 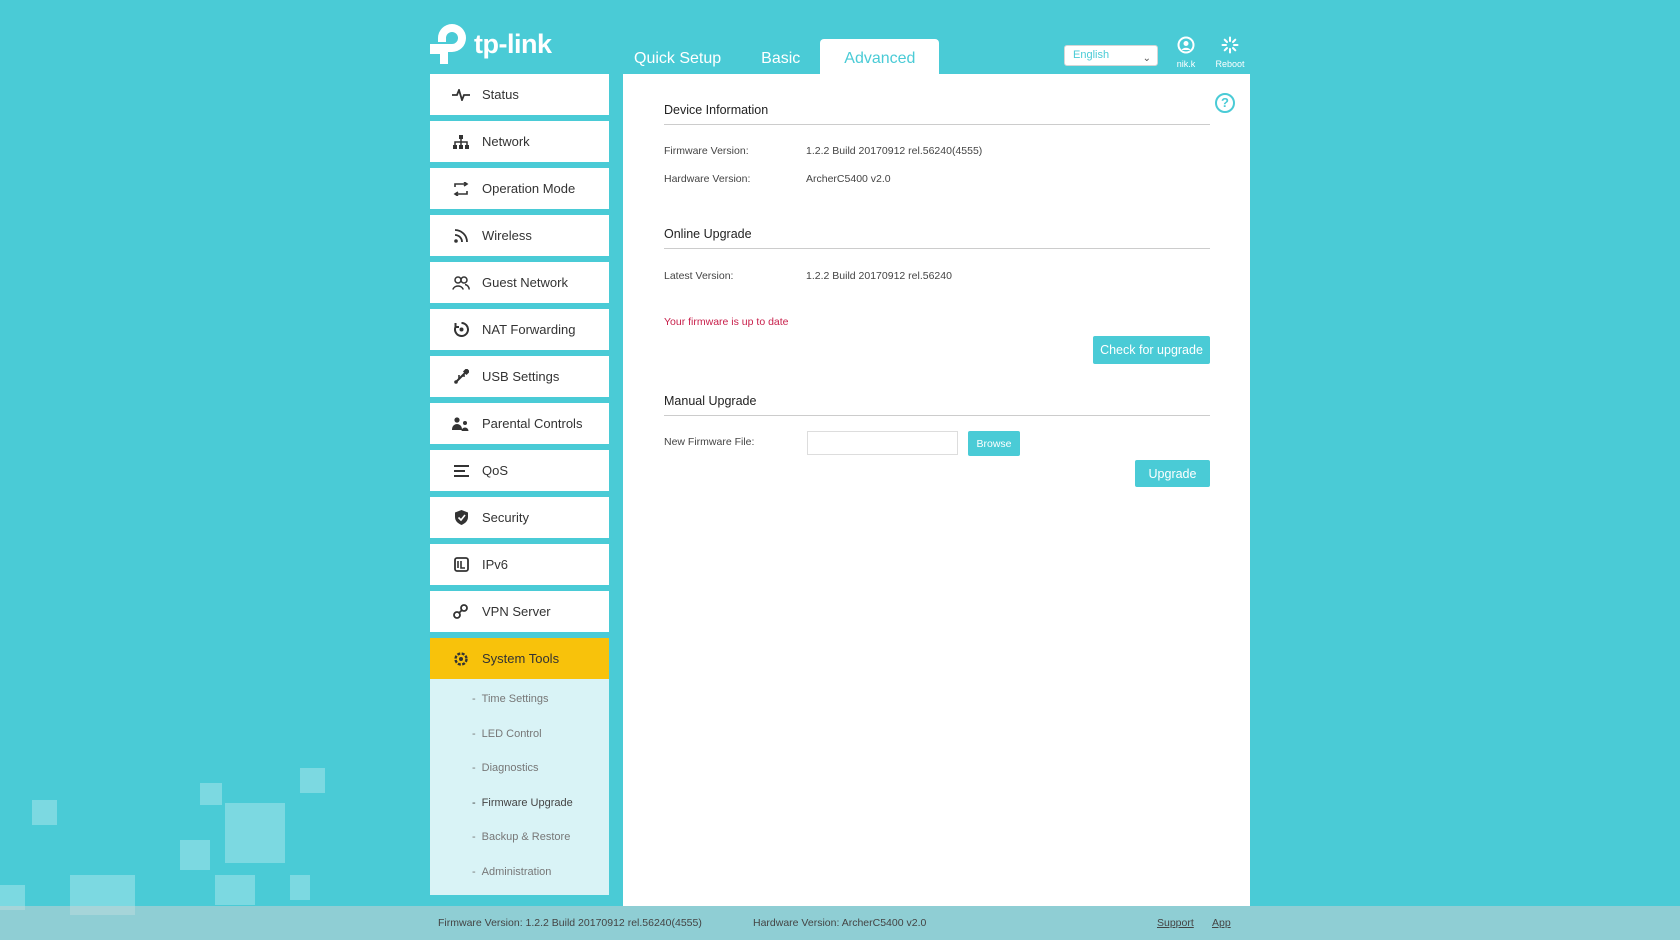 I want to click on submenu-item-label: Backup & Restore, so click(x=526, y=837).